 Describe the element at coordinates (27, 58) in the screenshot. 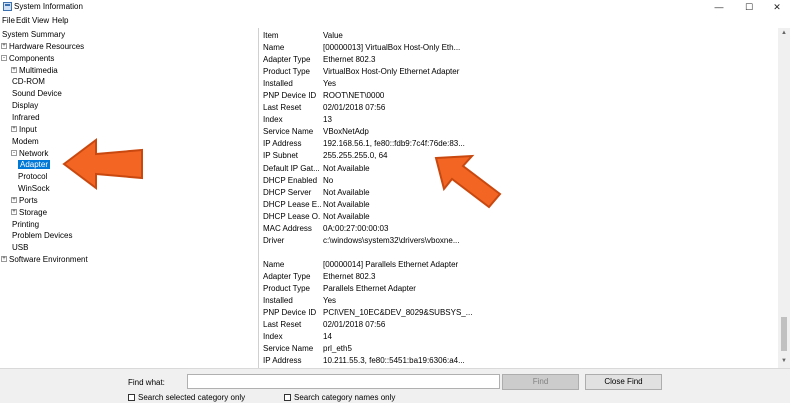

I see `tree-item-components: - Components` at that location.